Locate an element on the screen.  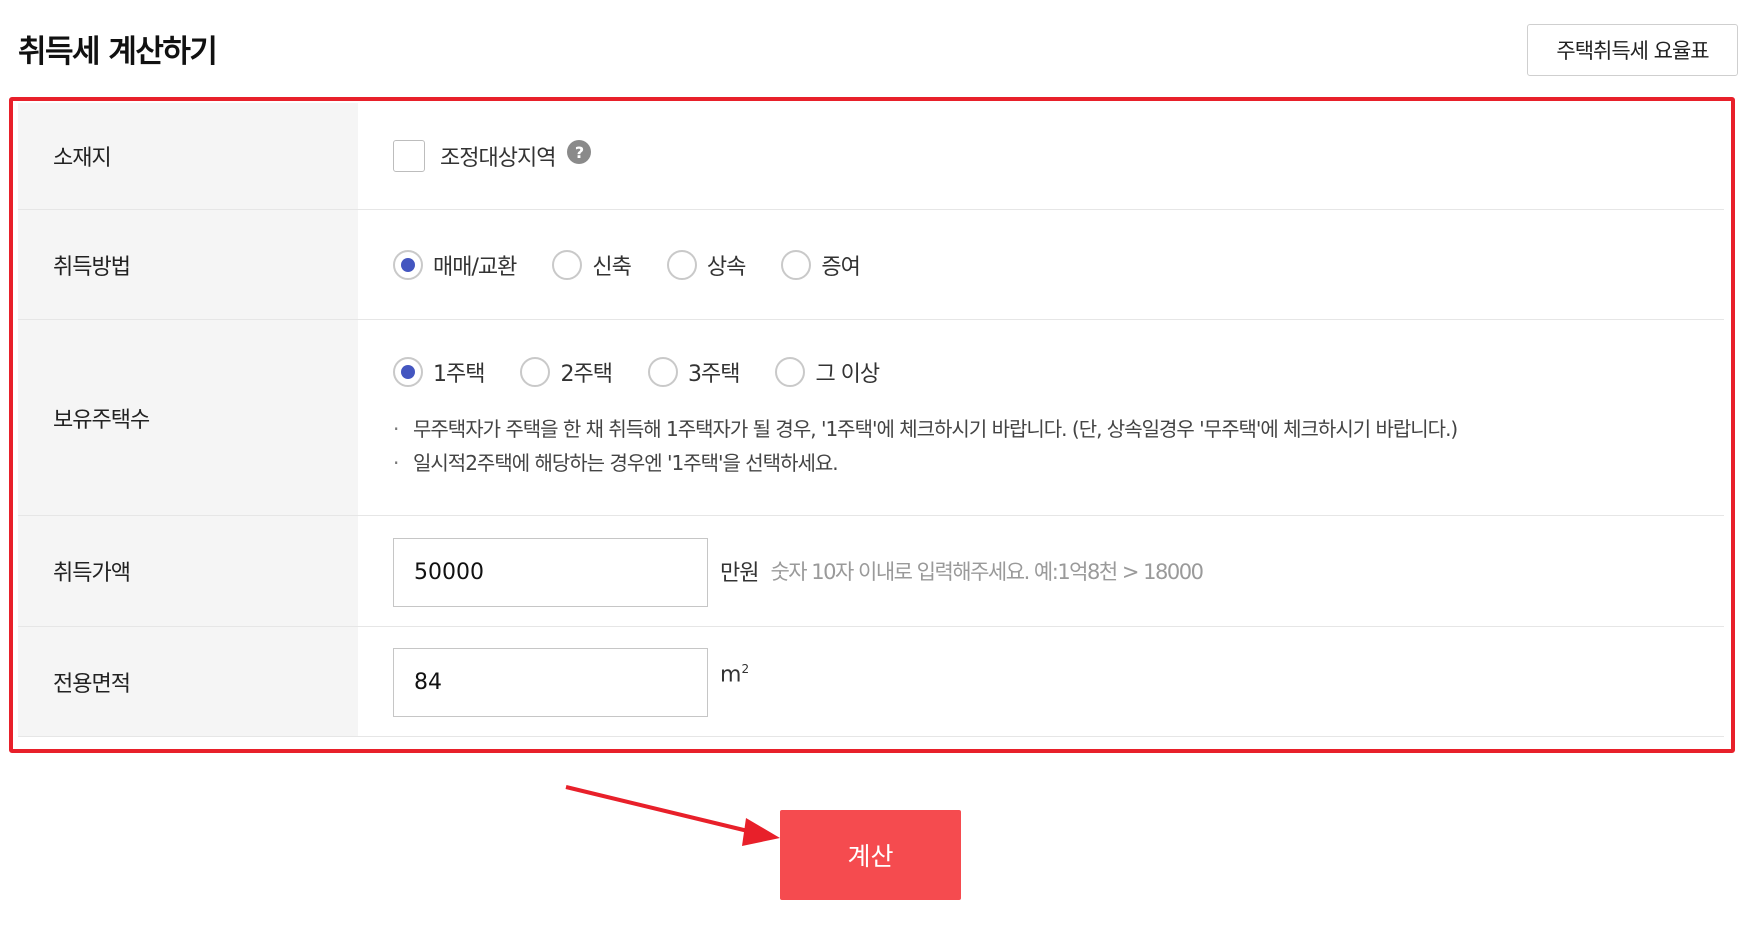
rate-table-button: 주택취득세 요율표 is located at coordinates (1632, 50).